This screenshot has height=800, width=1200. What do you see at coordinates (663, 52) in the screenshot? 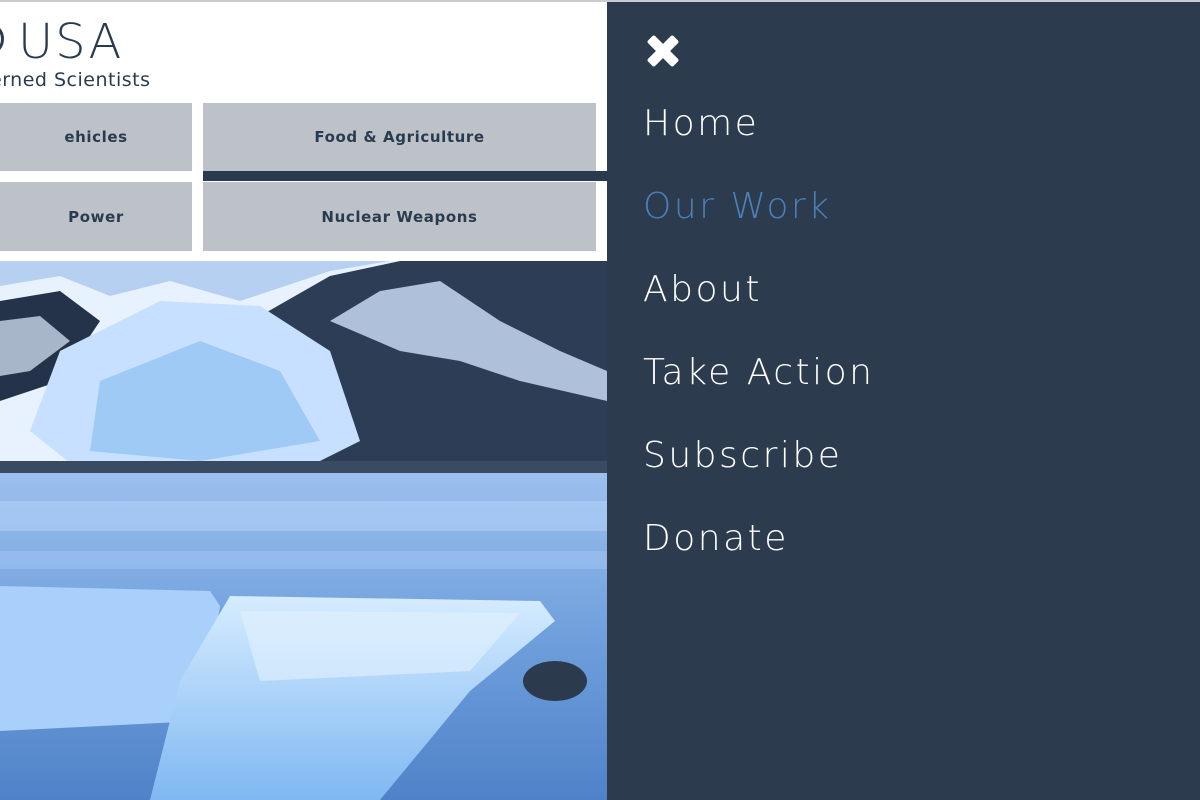
I see `close-icon` at bounding box center [663, 52].